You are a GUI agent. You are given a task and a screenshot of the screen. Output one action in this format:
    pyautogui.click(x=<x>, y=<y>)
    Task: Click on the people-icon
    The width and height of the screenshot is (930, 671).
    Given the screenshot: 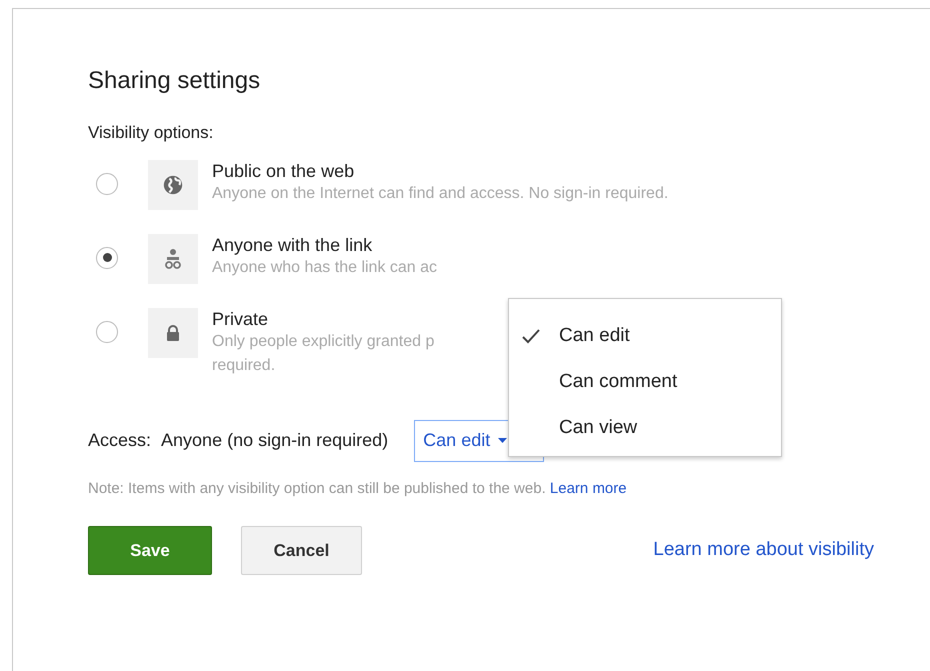 What is the action you would take?
    pyautogui.click(x=173, y=259)
    